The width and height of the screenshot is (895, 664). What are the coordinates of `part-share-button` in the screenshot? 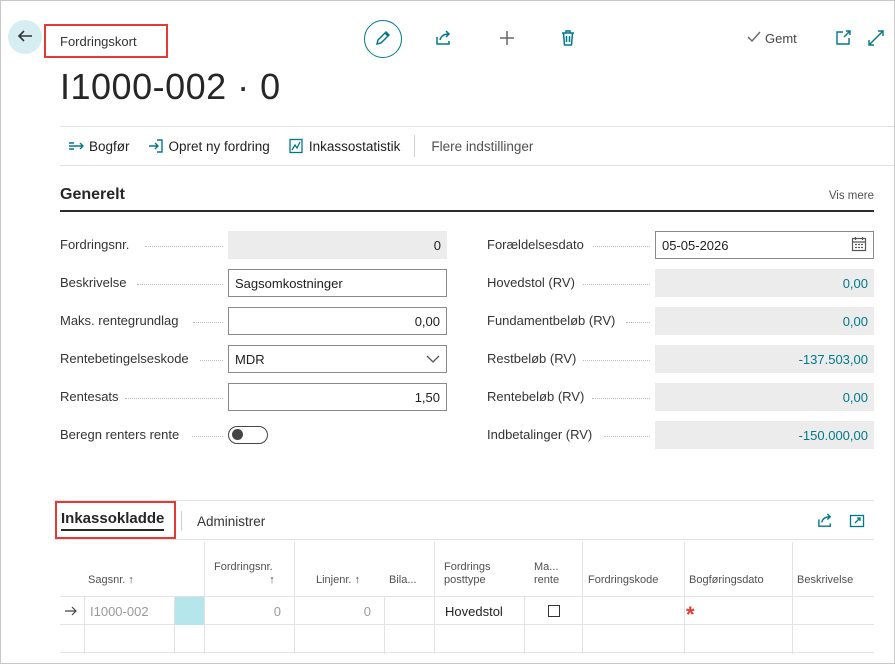 It's located at (825, 522).